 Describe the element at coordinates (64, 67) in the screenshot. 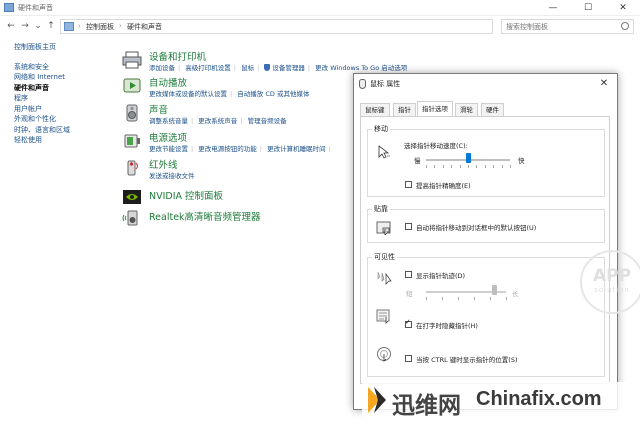

I see `sidebar-item-system-security: 系统和安全` at that location.